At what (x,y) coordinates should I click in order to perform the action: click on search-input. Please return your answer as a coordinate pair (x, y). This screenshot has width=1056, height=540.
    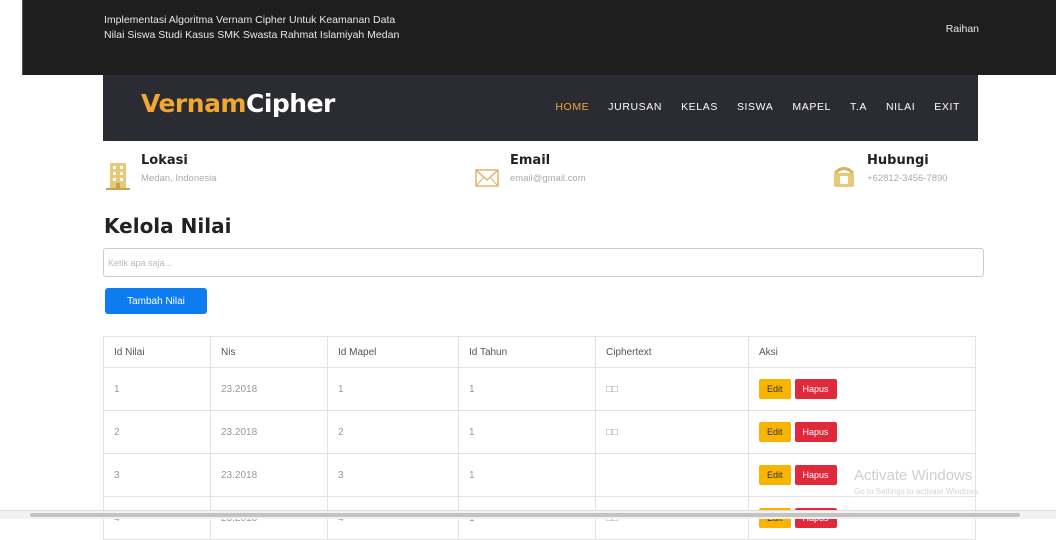
    Looking at the image, I should click on (543, 262).